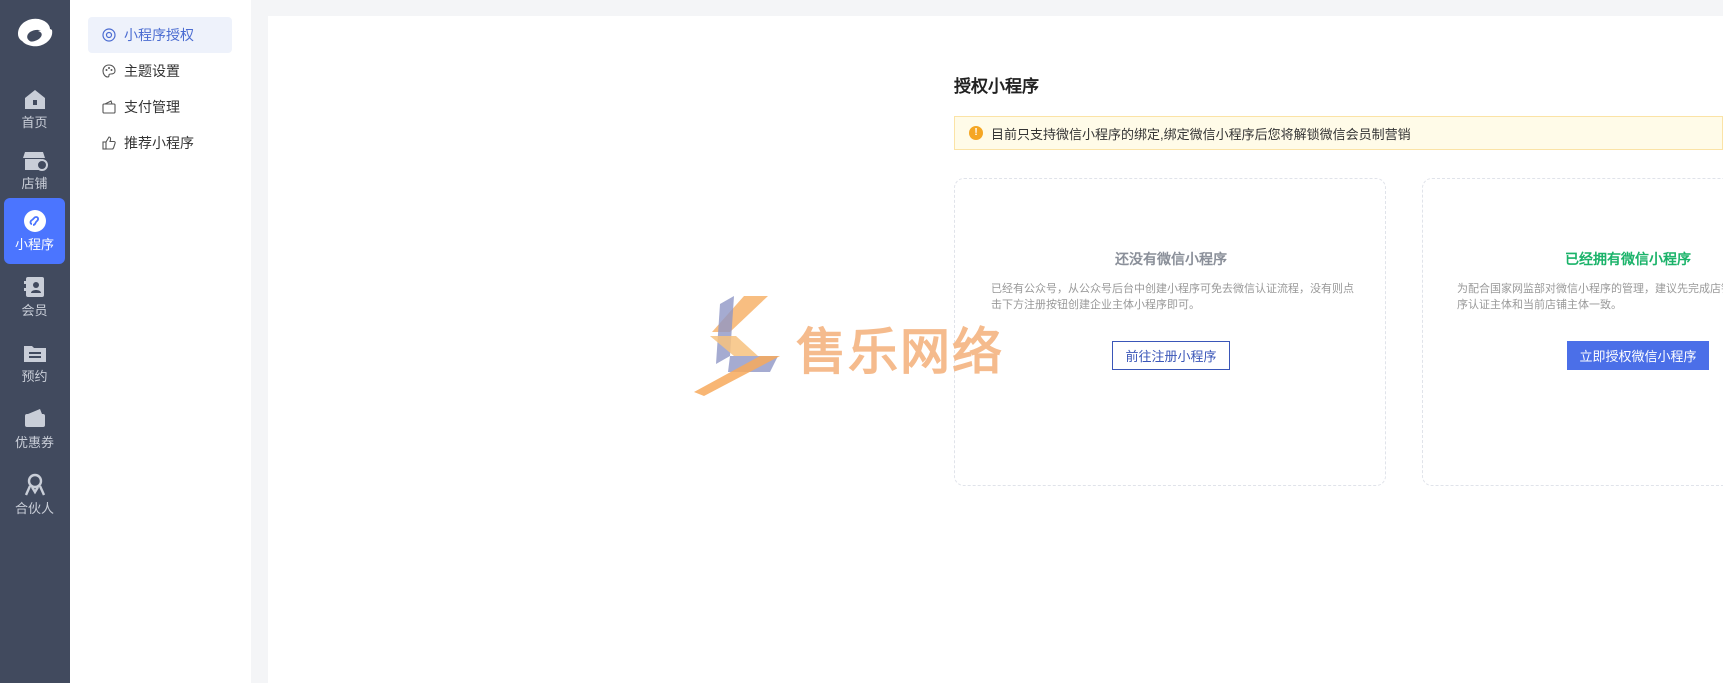 The height and width of the screenshot is (683, 1723). I want to click on submenu-item-theme: 主题设置, so click(160, 71).